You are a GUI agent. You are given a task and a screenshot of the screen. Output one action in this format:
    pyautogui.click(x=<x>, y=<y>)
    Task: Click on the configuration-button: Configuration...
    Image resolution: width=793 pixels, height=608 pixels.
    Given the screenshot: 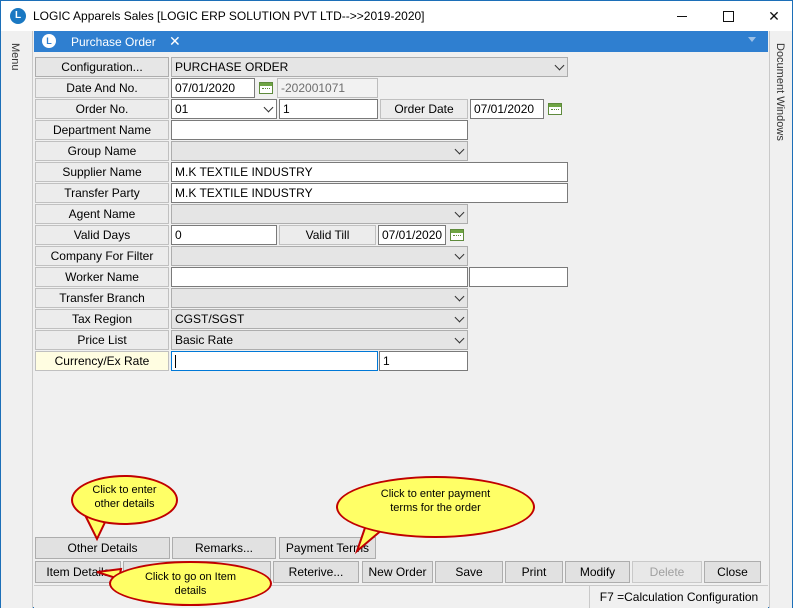 What is the action you would take?
    pyautogui.click(x=102, y=67)
    